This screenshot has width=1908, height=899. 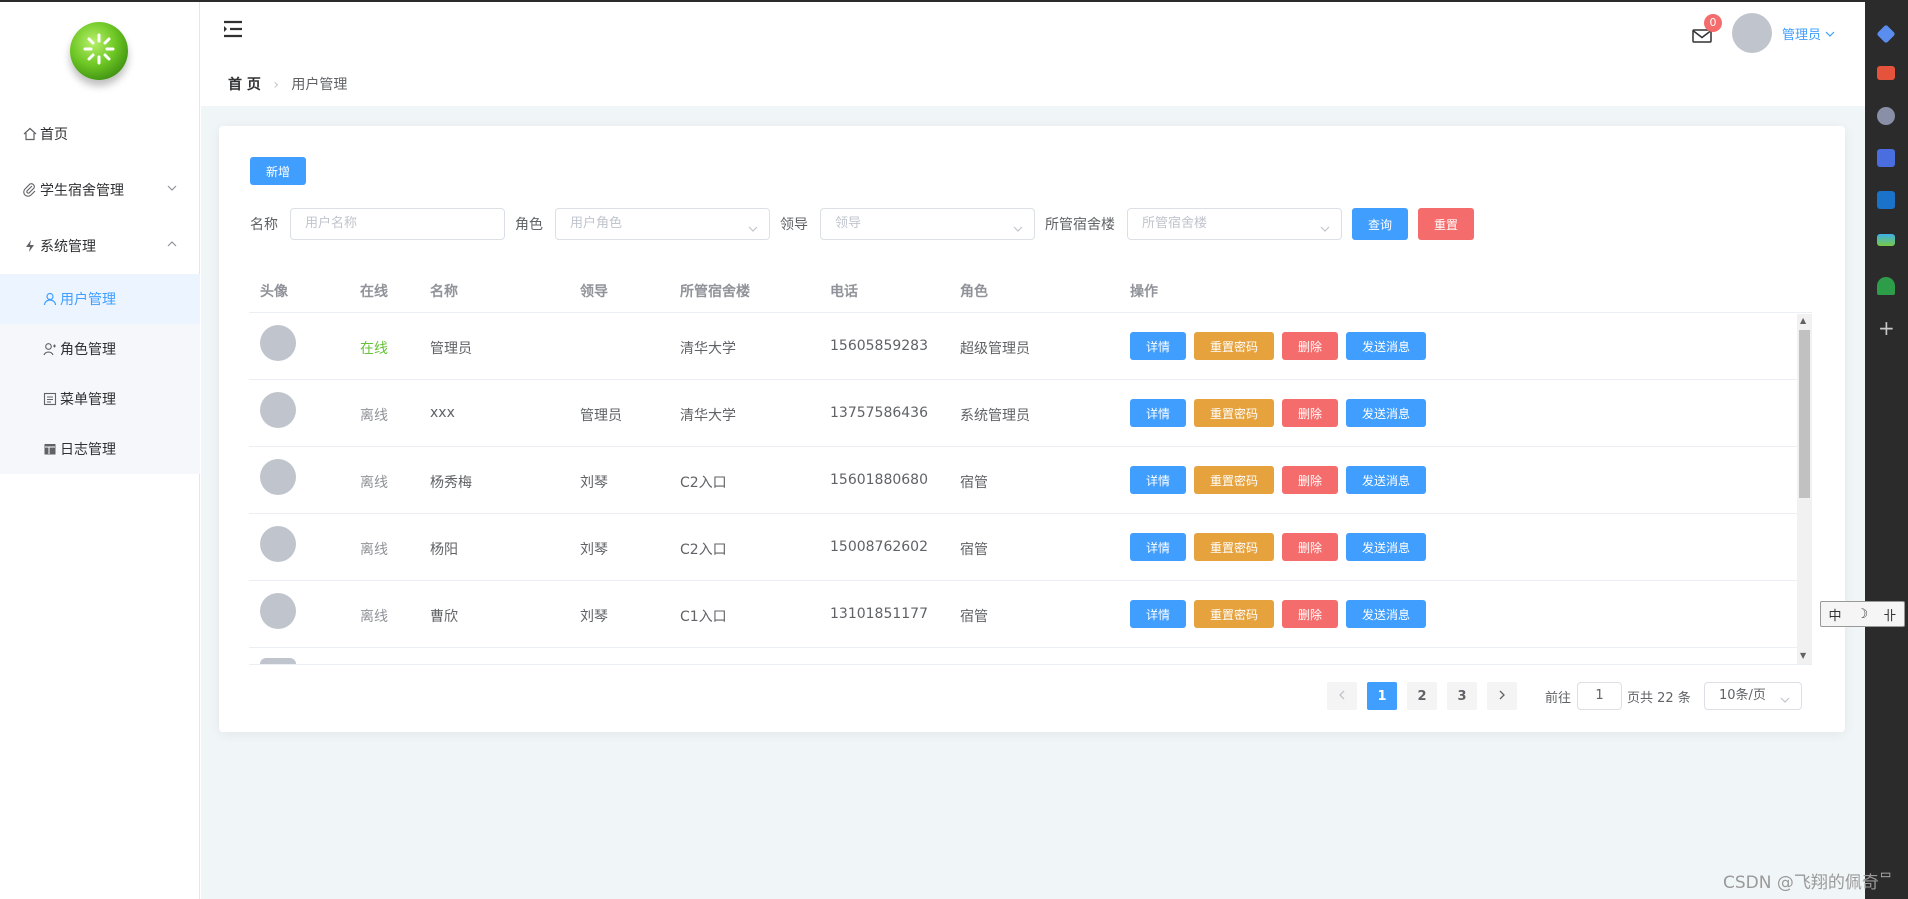 What do you see at coordinates (1342, 696) in the screenshot?
I see `prev-page-button` at bounding box center [1342, 696].